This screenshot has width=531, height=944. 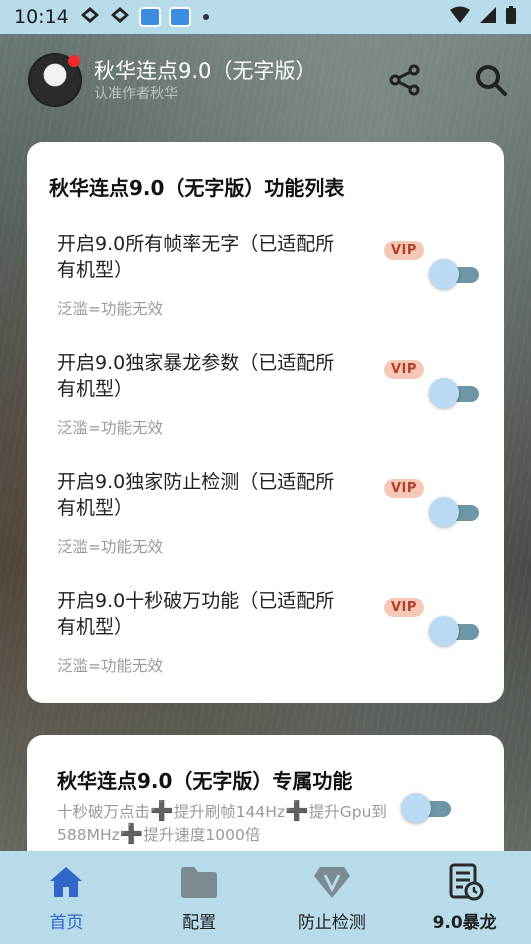 What do you see at coordinates (199, 923) in the screenshot?
I see `nav-label-config: 配置` at bounding box center [199, 923].